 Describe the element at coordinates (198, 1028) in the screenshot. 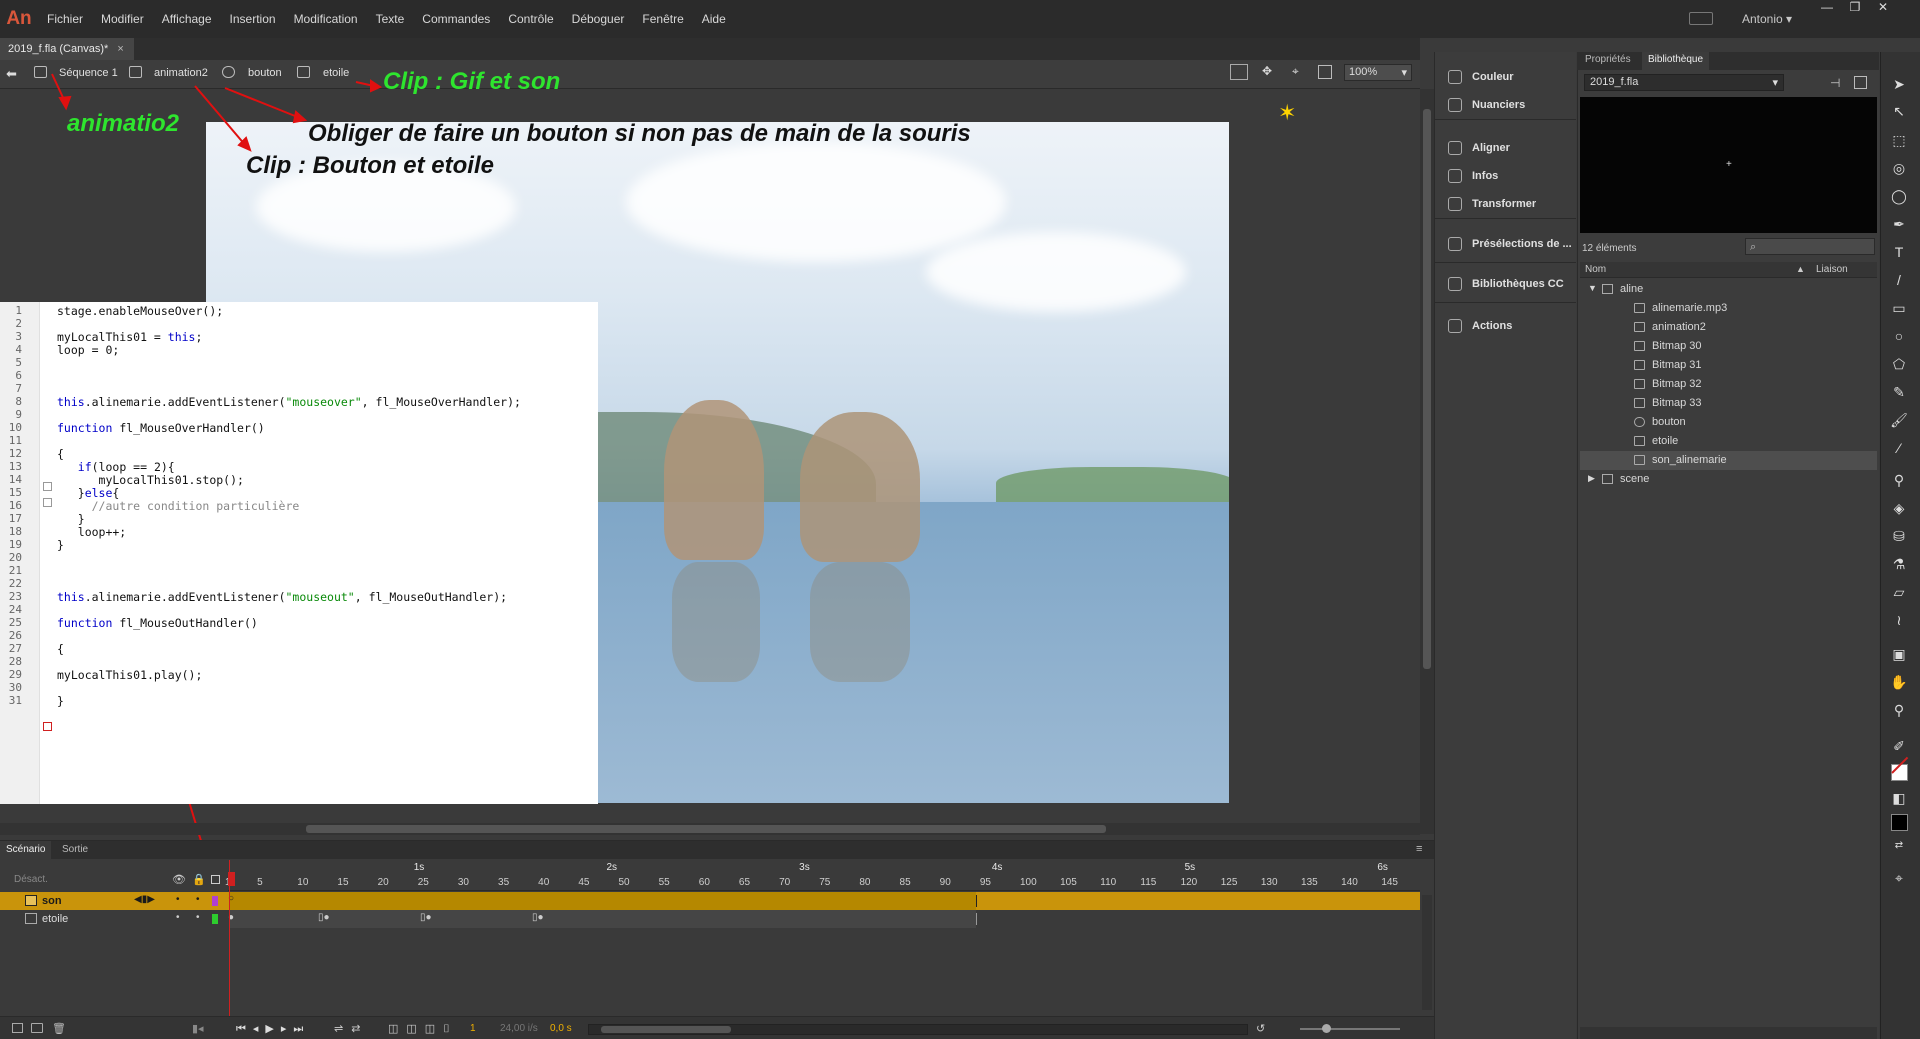

I see `camera-icon: ▮◂` at that location.